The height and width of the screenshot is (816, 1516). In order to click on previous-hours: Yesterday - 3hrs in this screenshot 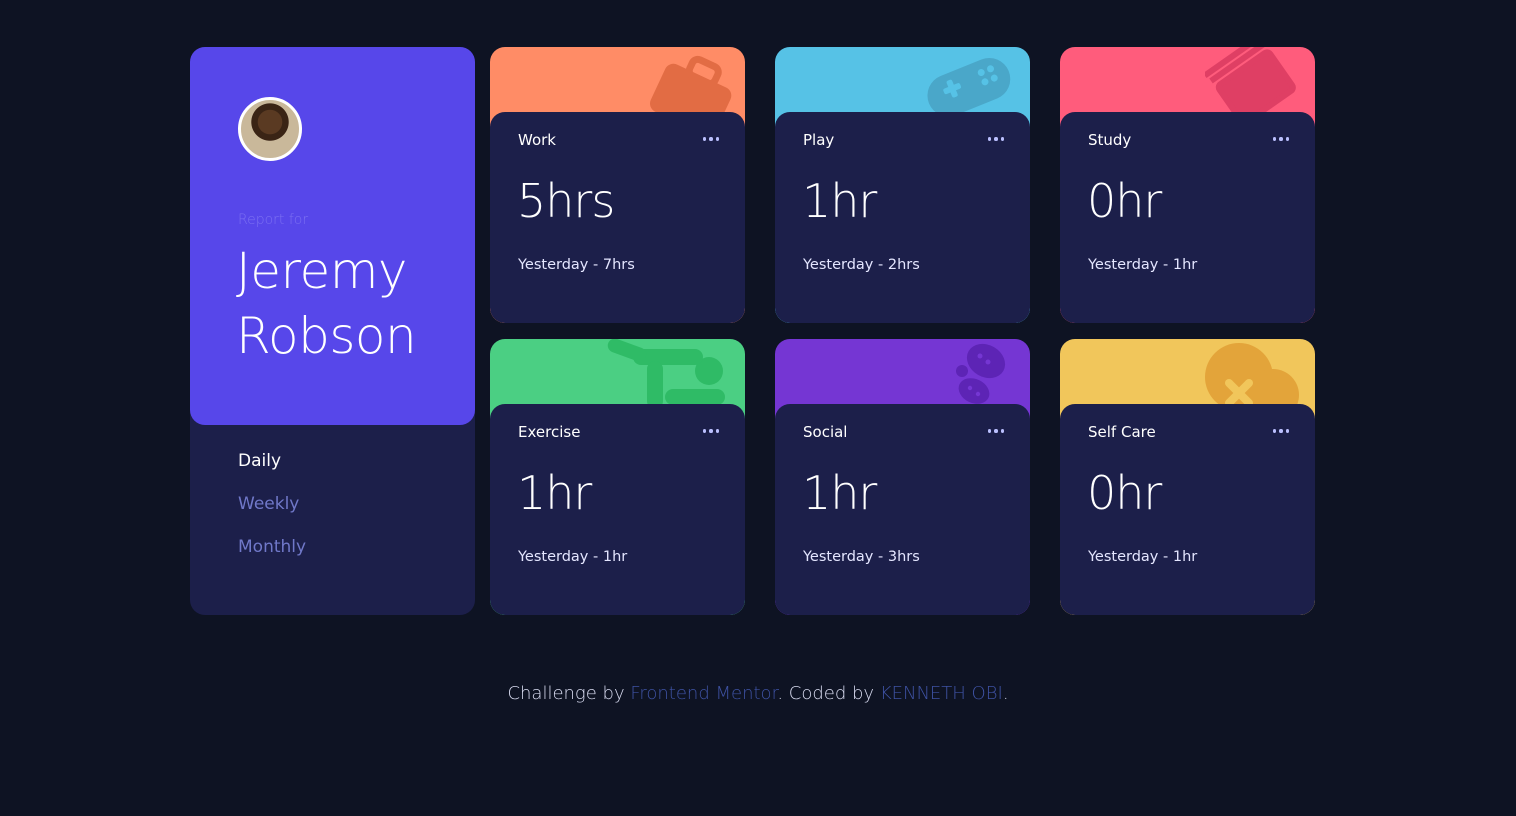, I will do `click(861, 557)`.